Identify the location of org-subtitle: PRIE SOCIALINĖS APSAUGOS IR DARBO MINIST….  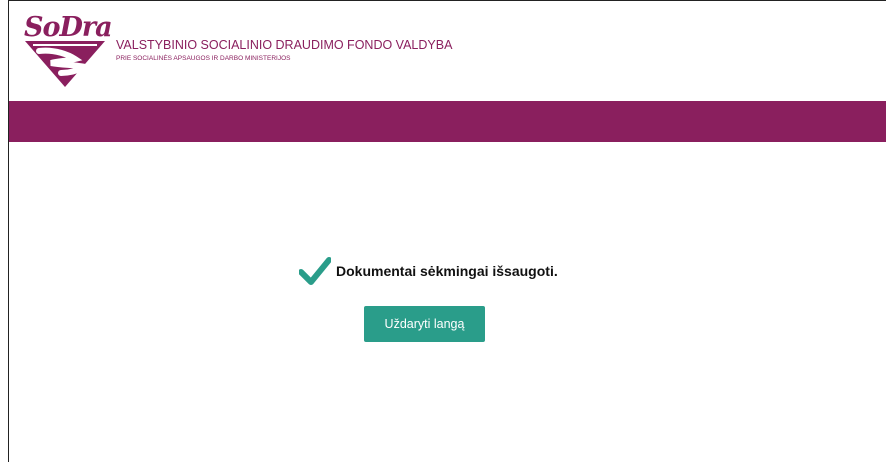
(203, 58).